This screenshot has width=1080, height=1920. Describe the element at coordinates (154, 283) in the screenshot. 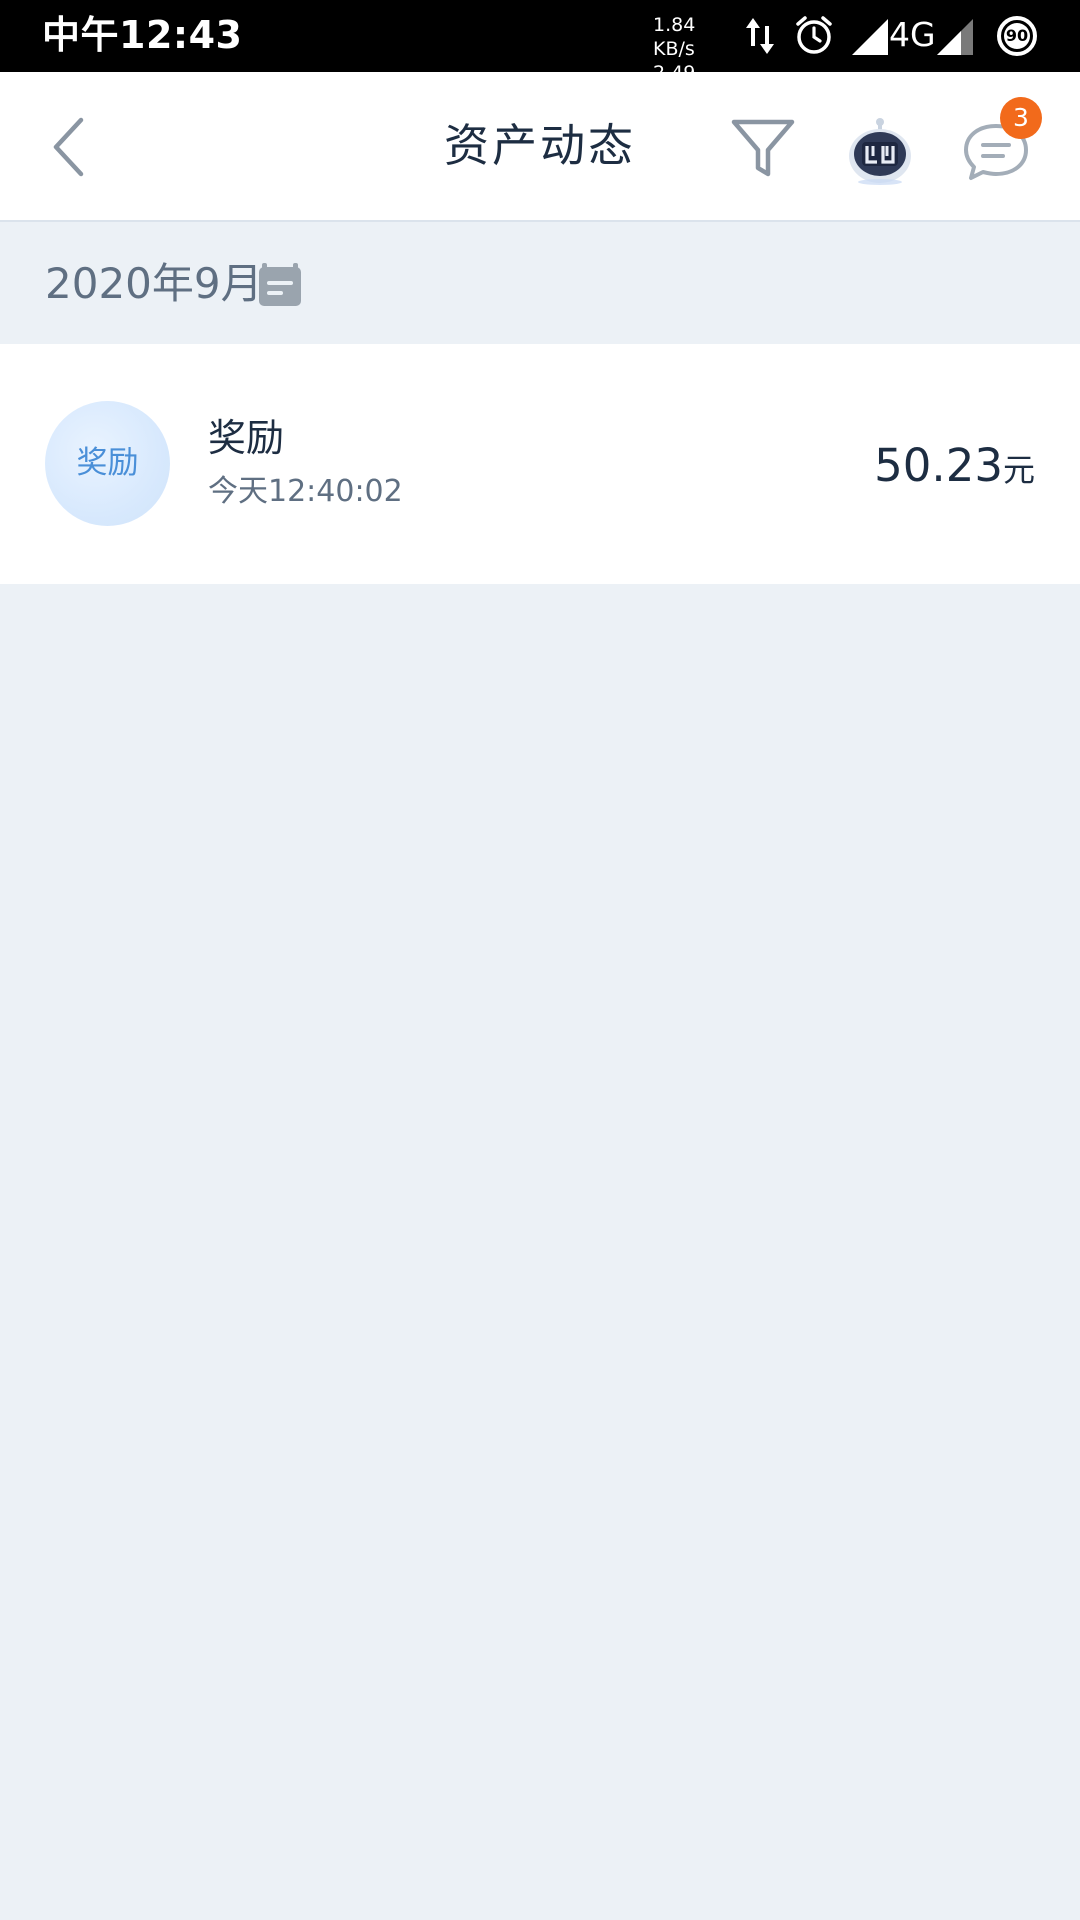

I see `month-label: 2020年9月` at that location.